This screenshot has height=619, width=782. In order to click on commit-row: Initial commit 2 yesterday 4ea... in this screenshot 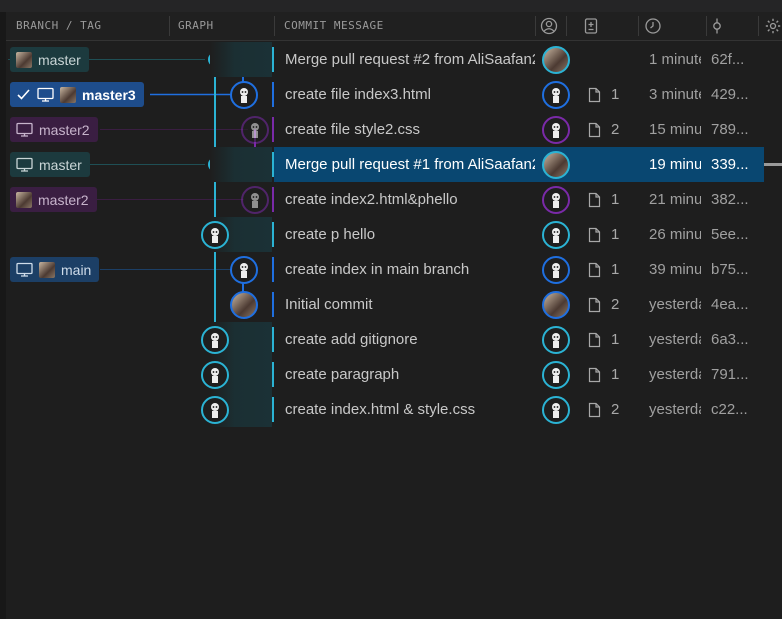, I will do `click(391, 304)`.